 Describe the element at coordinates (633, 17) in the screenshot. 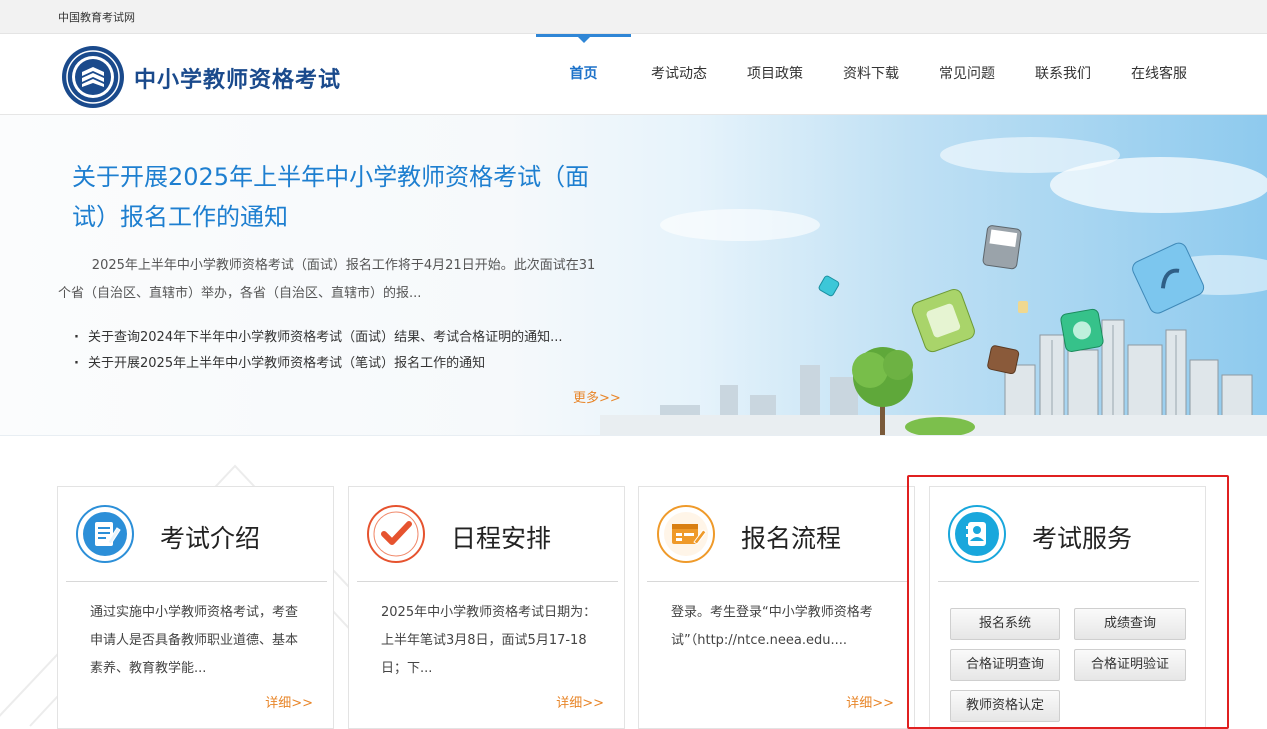

I see `top-strip: 中国教育考试网` at that location.